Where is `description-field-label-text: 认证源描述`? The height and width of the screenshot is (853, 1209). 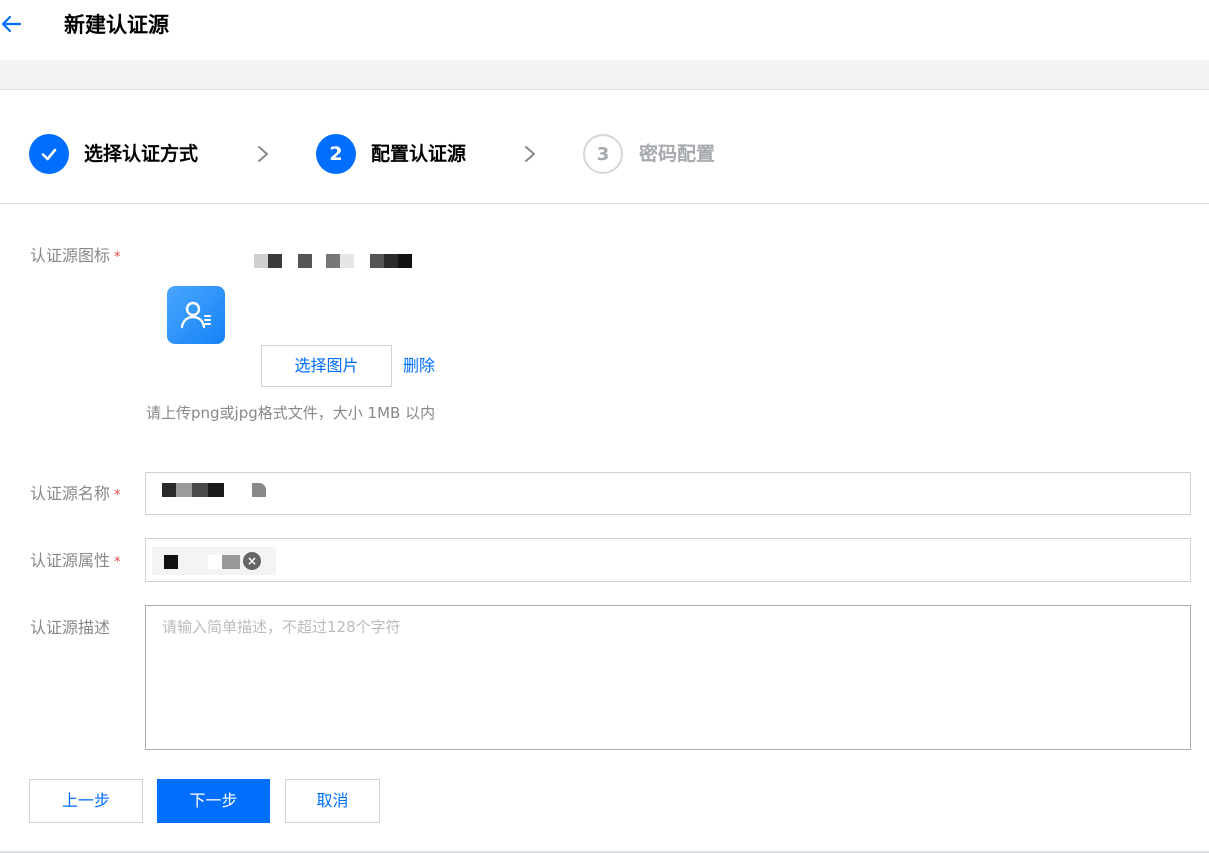
description-field-label-text: 认证源描述 is located at coordinates (70, 627).